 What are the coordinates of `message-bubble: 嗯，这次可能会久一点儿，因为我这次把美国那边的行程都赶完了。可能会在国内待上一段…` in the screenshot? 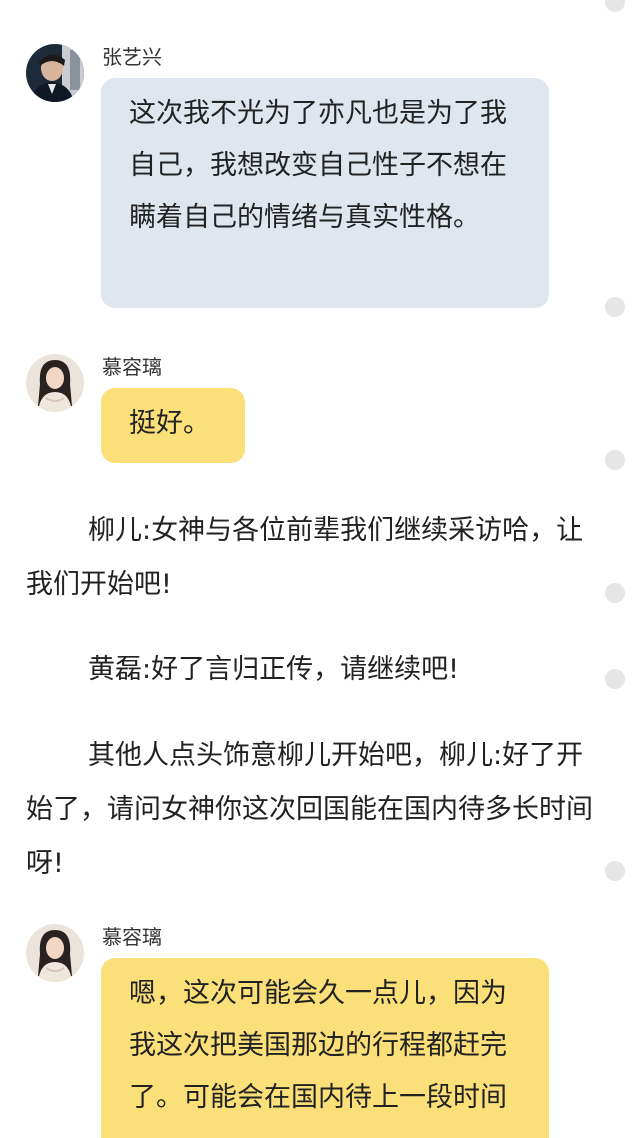 It's located at (325, 1048).